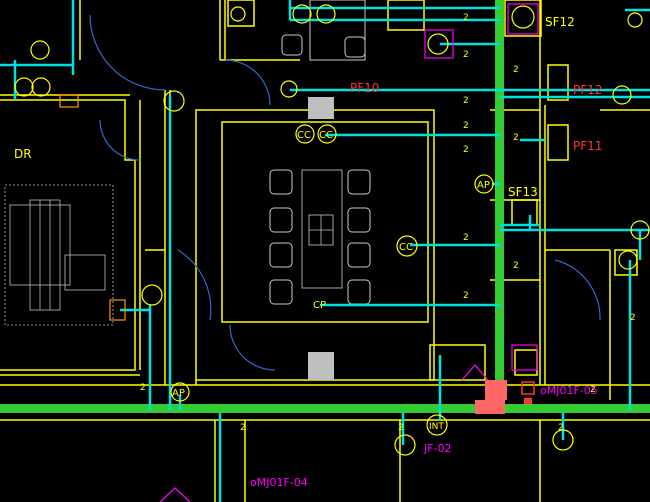 The image size is (650, 502). I want to click on label-pf11: PF11, so click(587, 146).